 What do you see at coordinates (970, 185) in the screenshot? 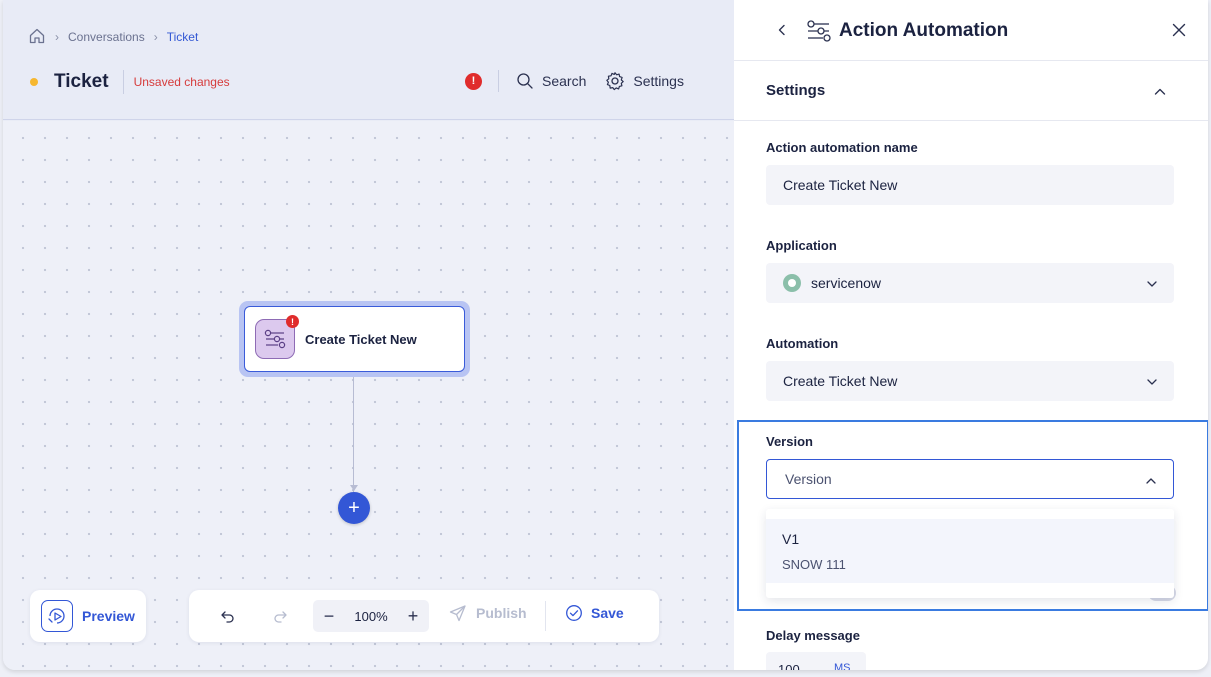
I see `automation-name-input: Create Ticket New` at bounding box center [970, 185].